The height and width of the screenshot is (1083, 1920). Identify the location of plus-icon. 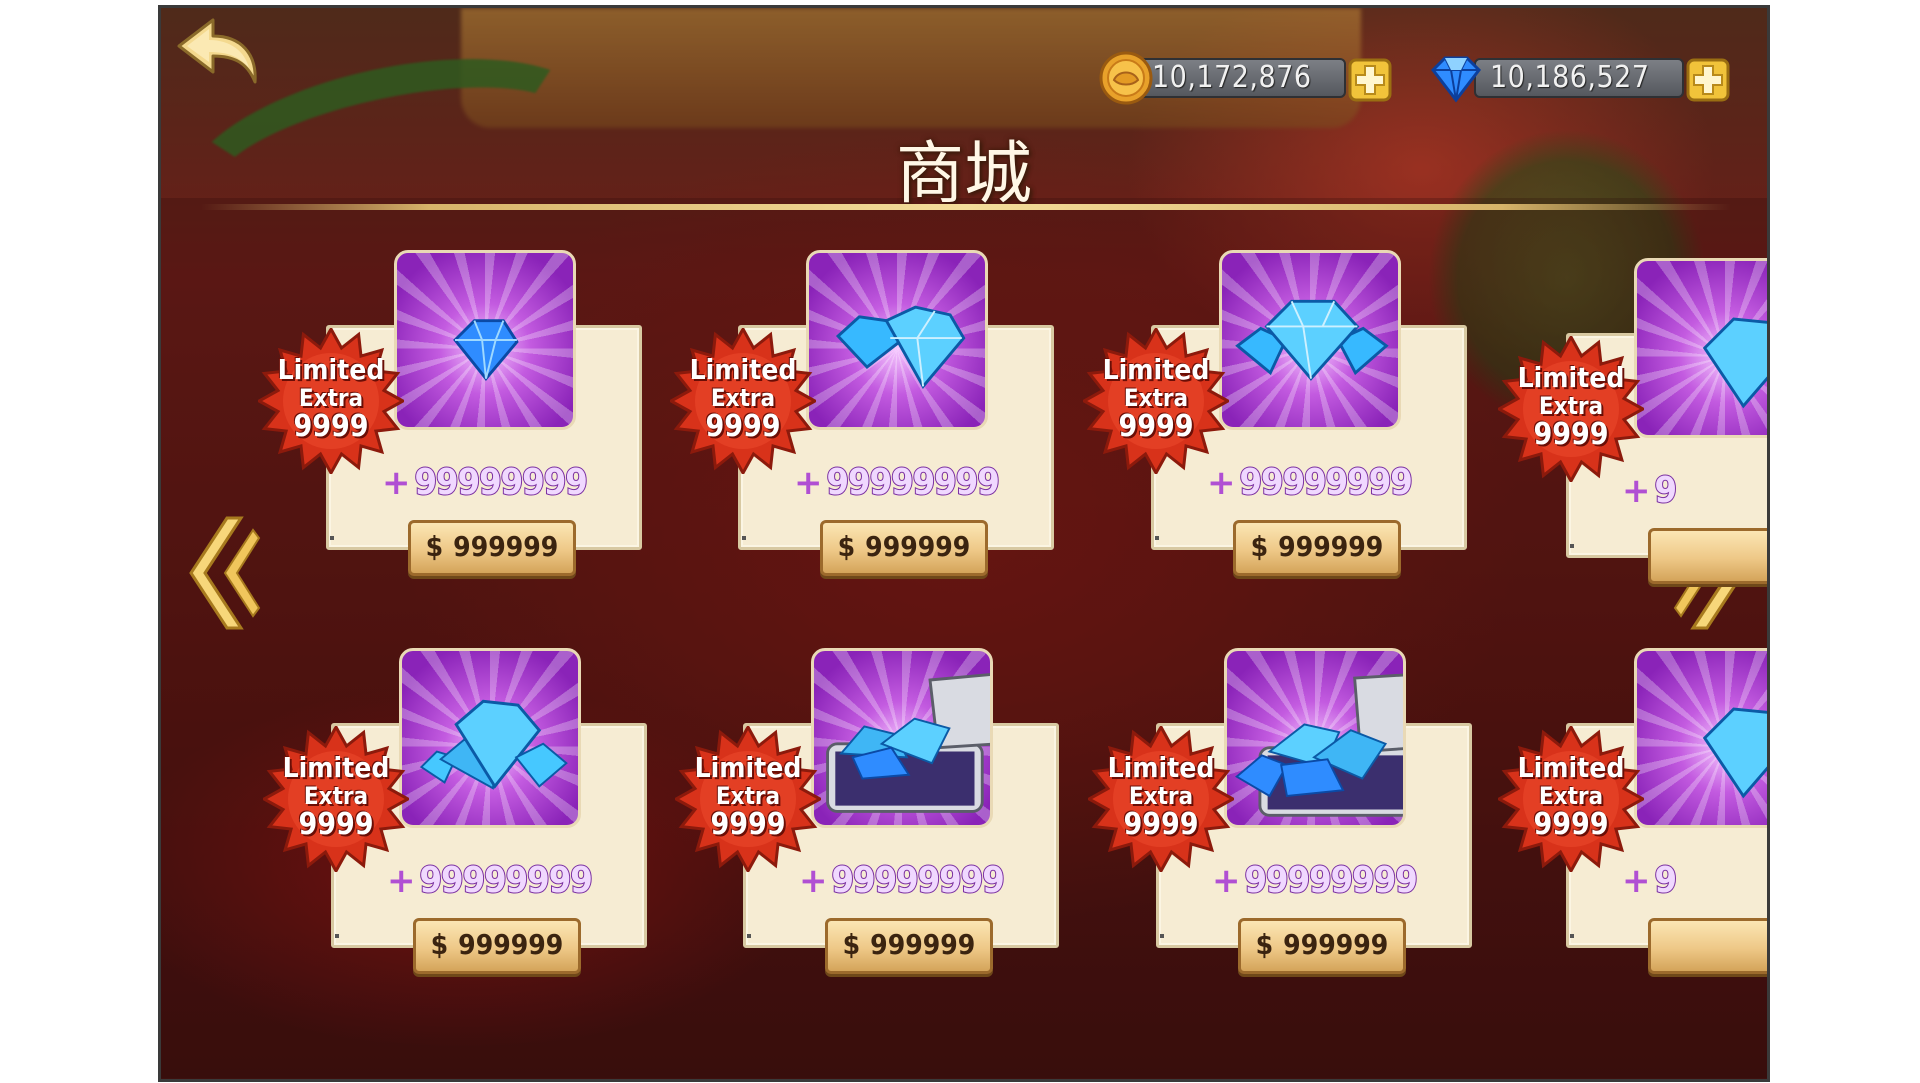
(1708, 80).